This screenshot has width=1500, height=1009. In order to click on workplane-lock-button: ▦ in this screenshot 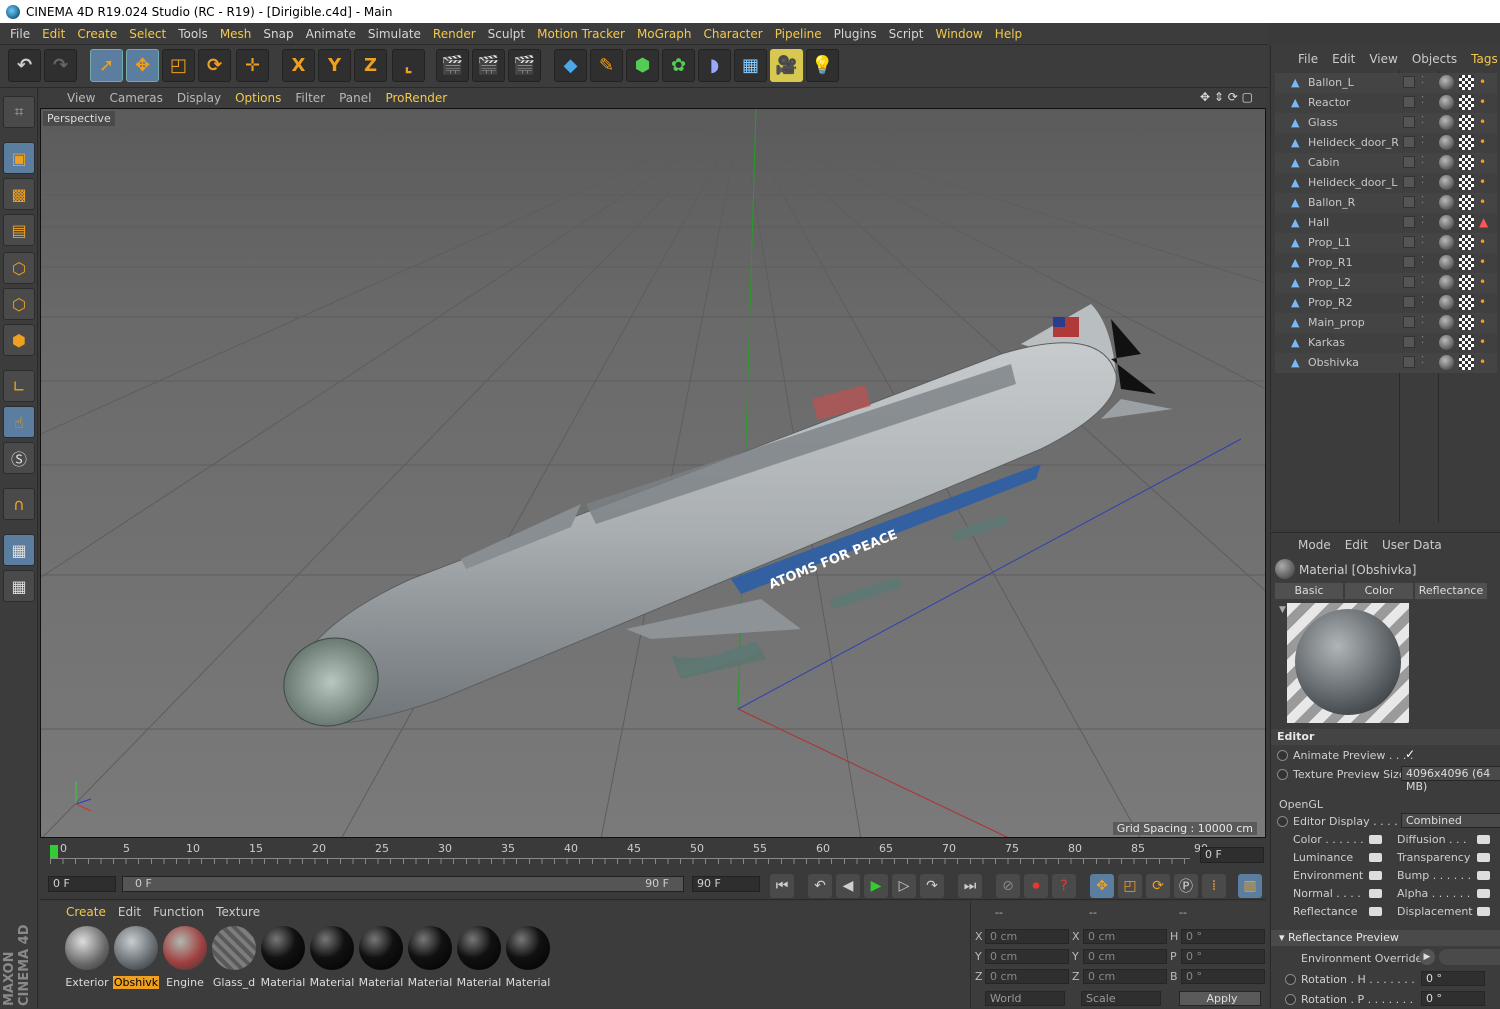, I will do `click(19, 550)`.